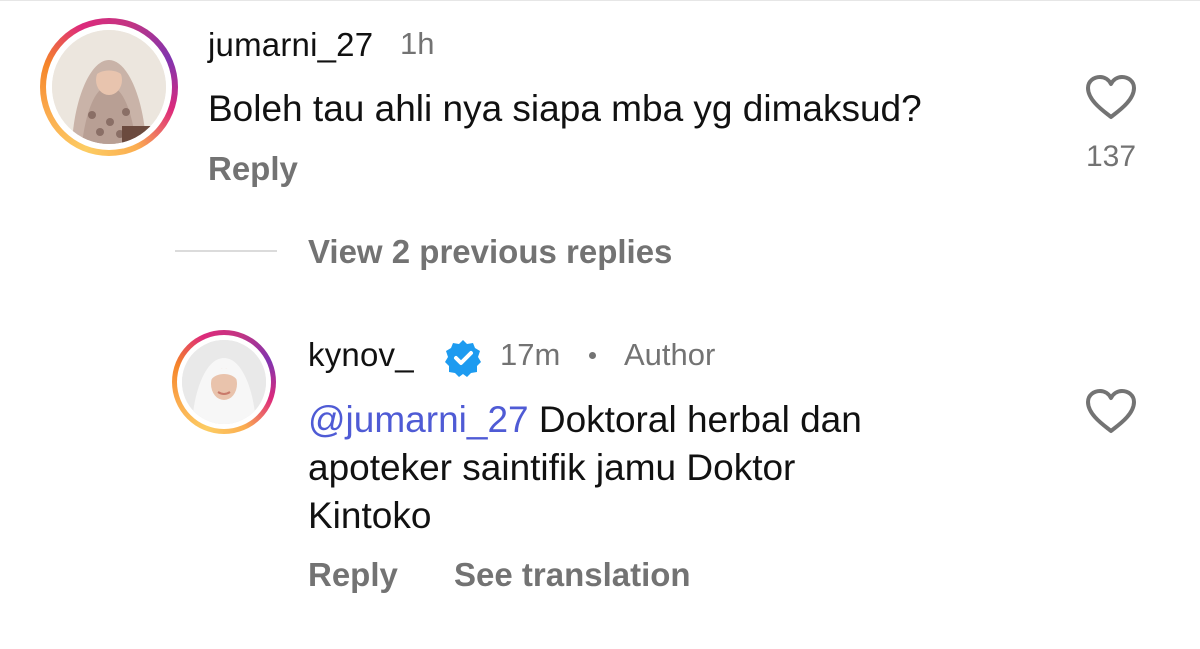 The image size is (1200, 649). I want to click on reply-text-line-1: @jumarni_27 Doktoral herbal dan, so click(585, 420).